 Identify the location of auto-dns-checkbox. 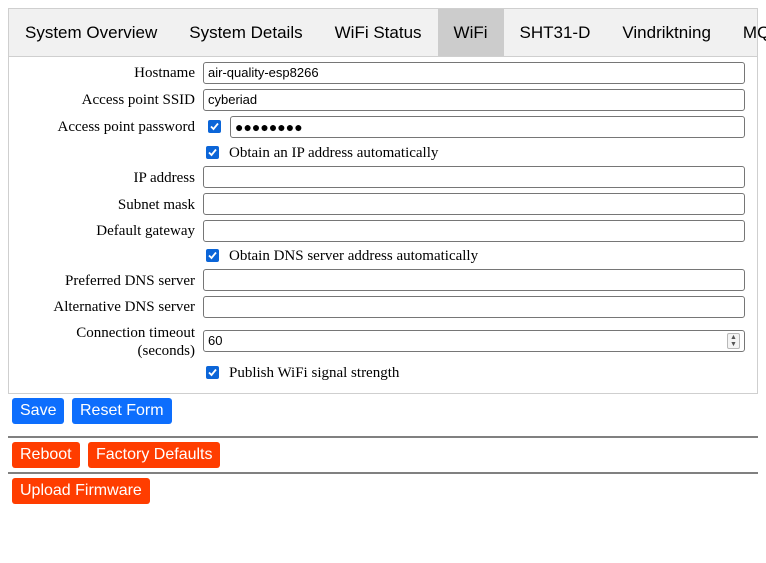
(212, 255).